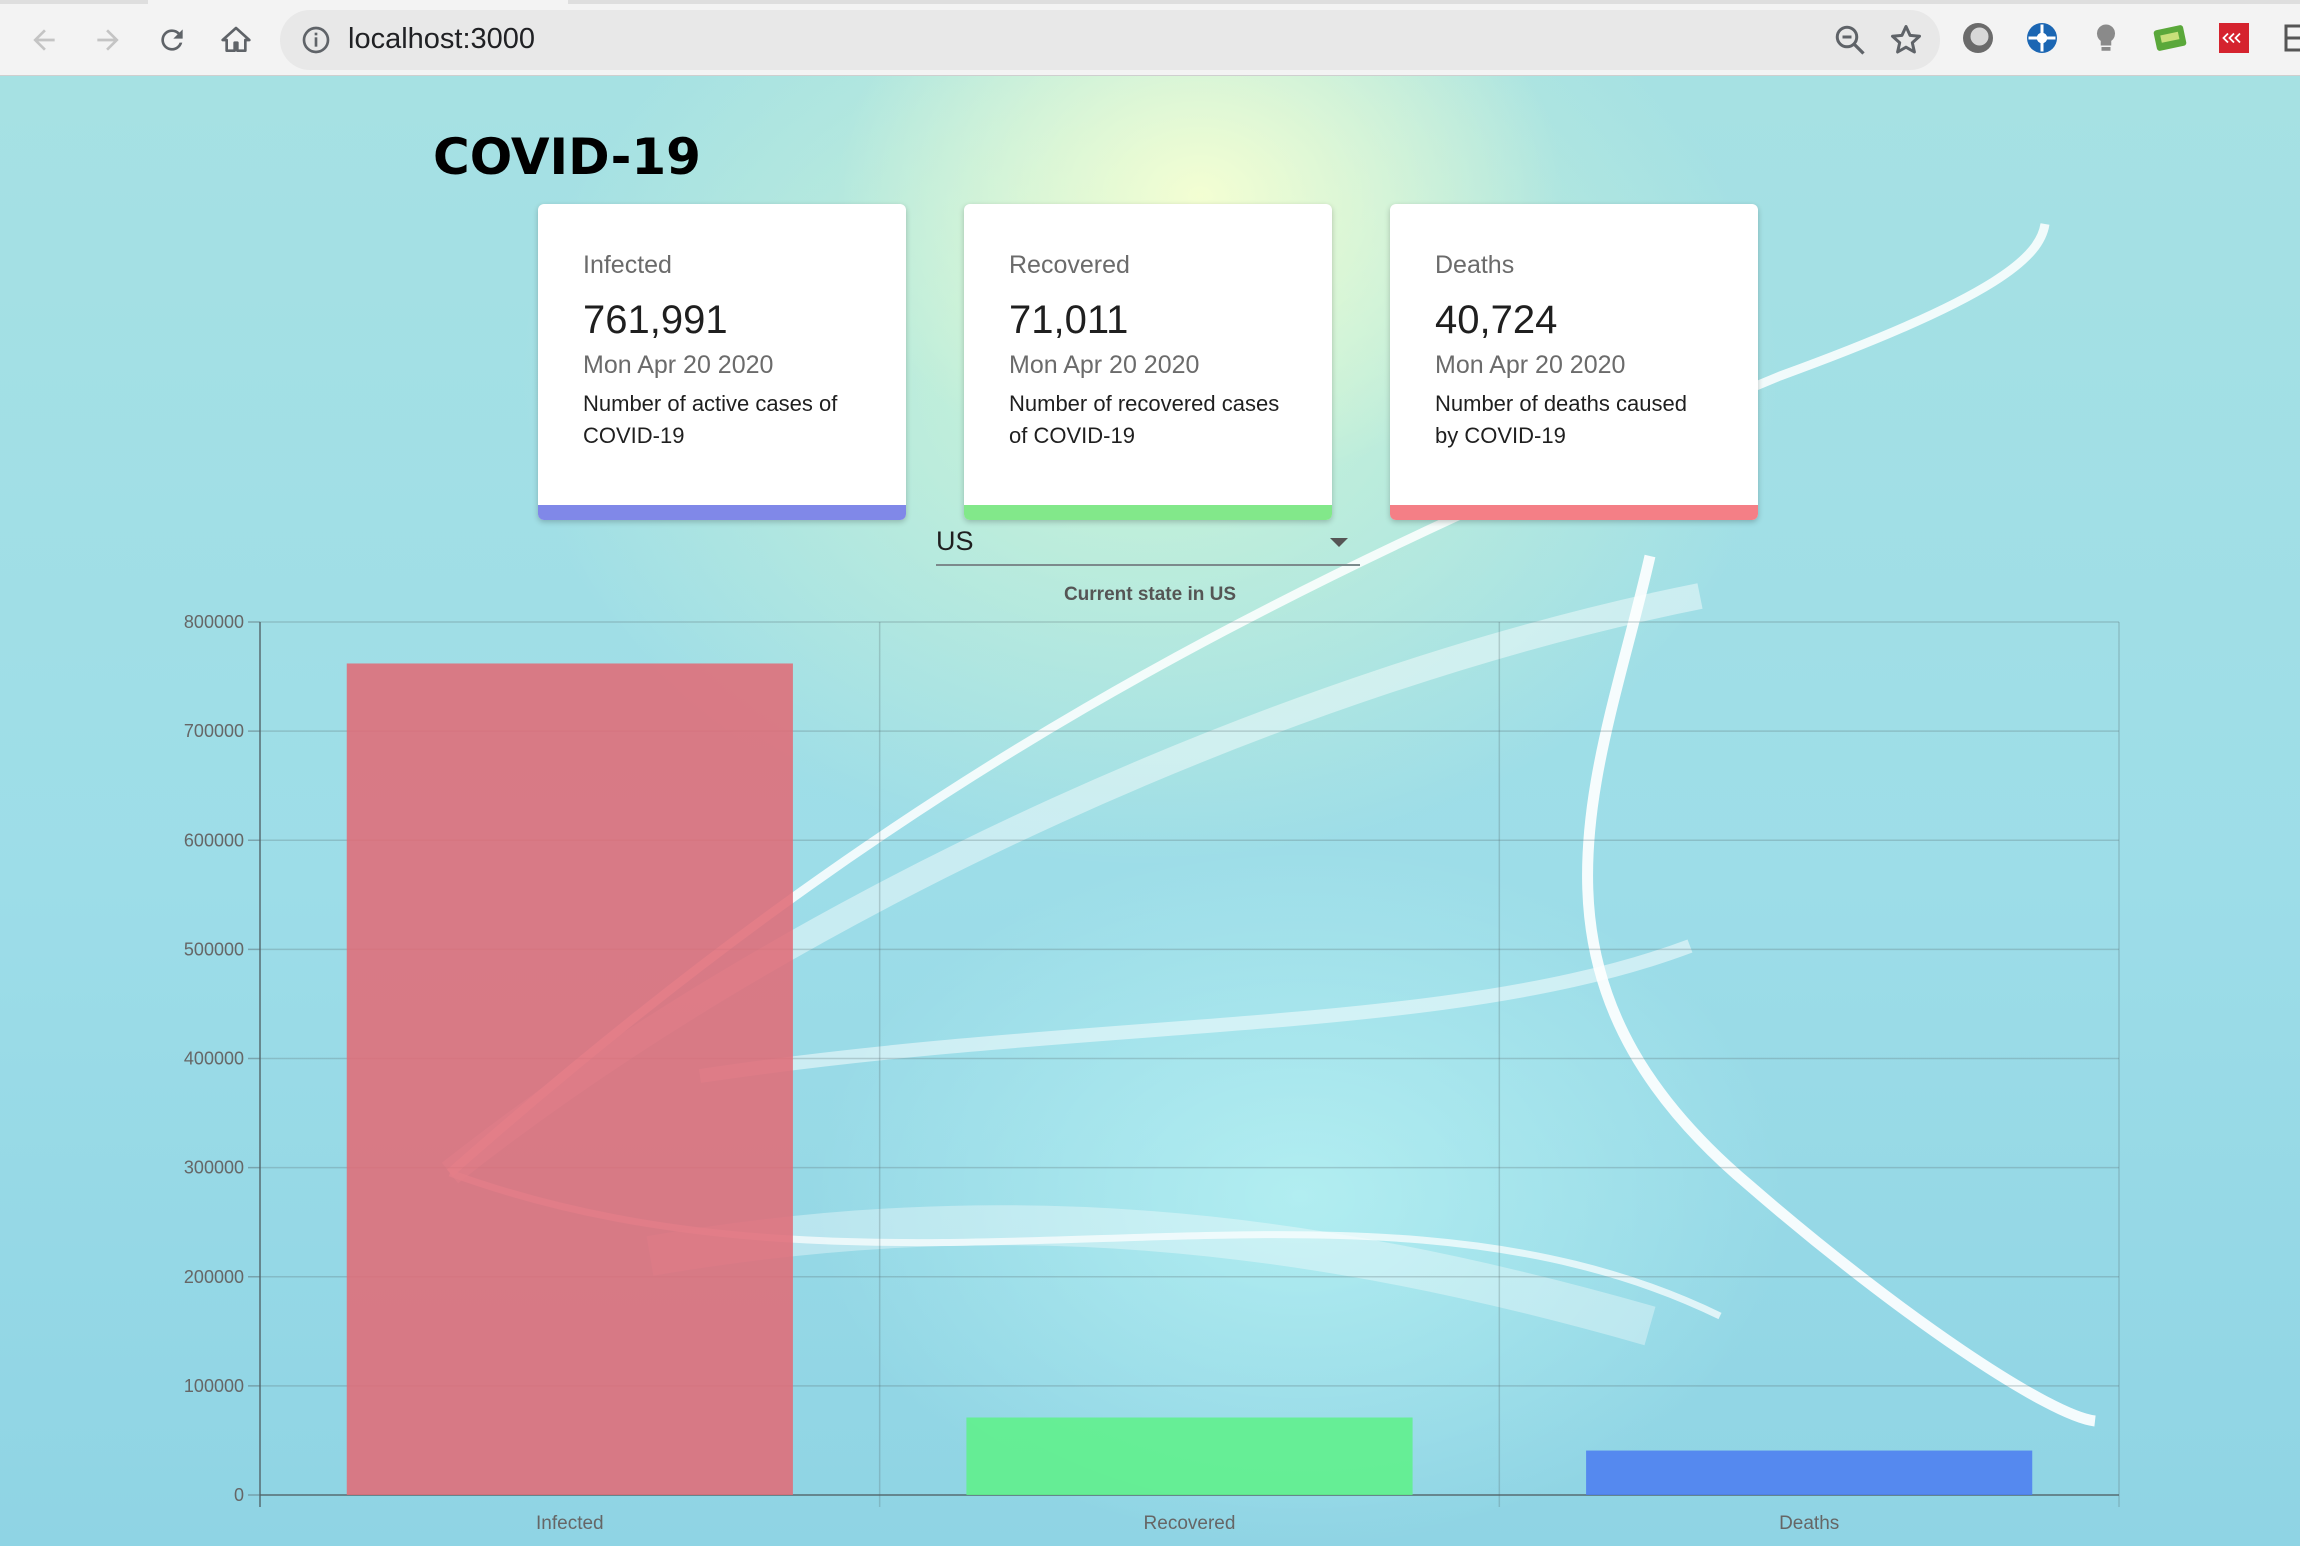  I want to click on y-tick-label: 600000, so click(214, 840).